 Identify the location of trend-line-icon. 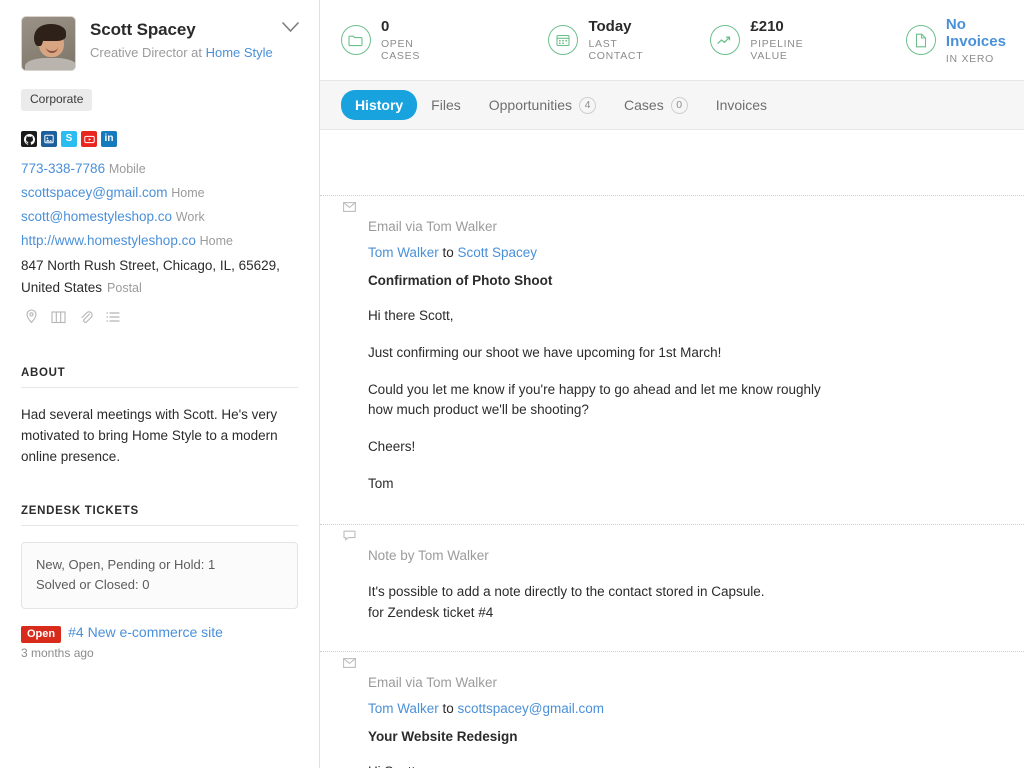
(725, 40).